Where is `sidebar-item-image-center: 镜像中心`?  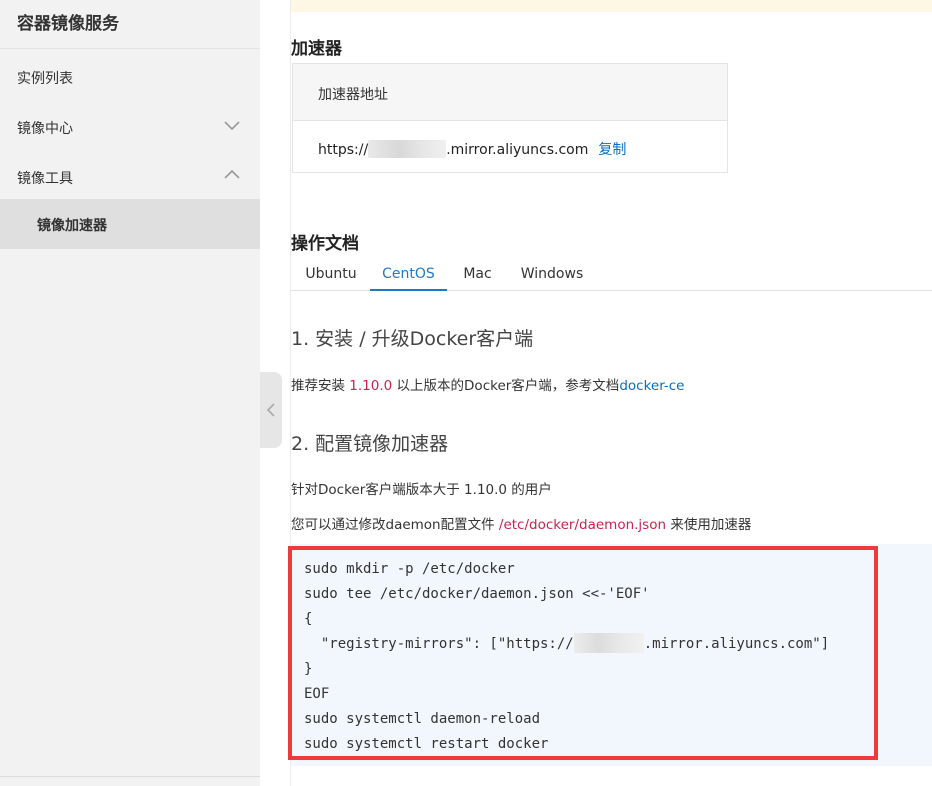
sidebar-item-image-center: 镜像中心 is located at coordinates (130, 127).